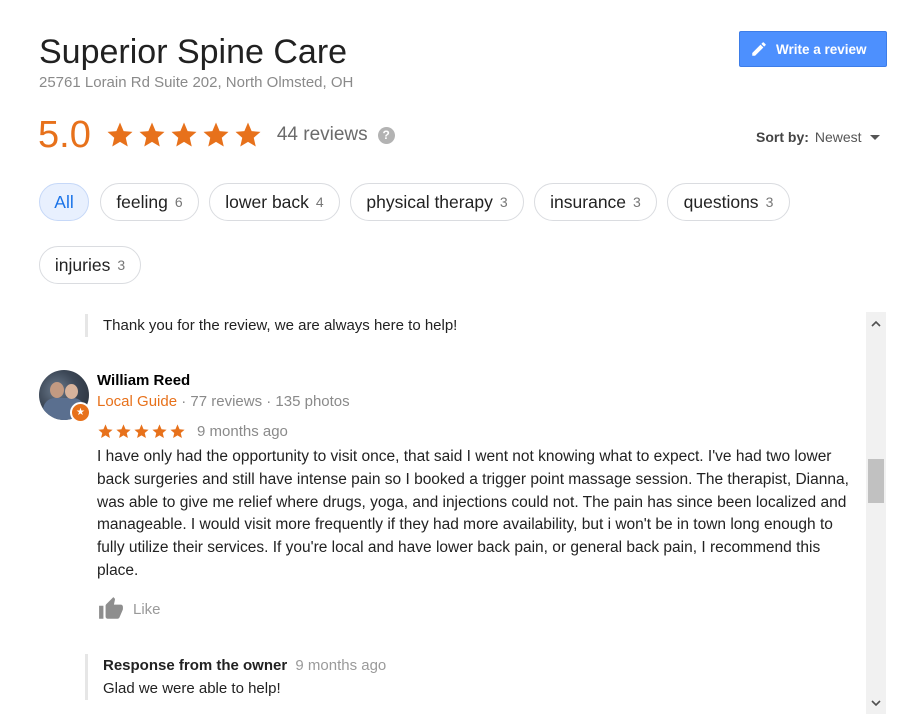 This screenshot has height=714, width=900. I want to click on topic-count: 6, so click(178, 202).